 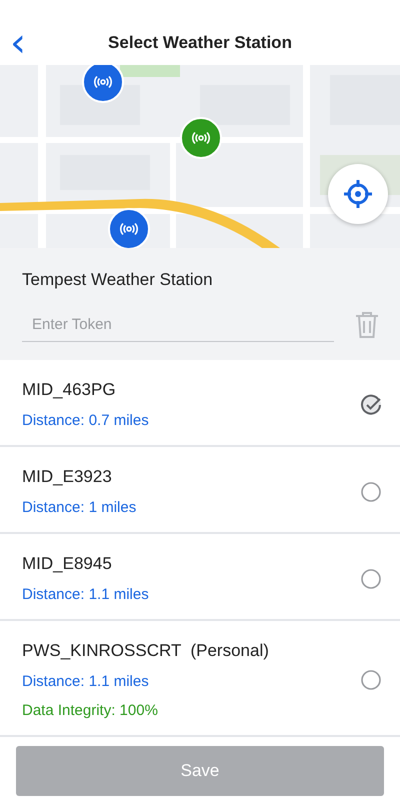 What do you see at coordinates (146, 651) in the screenshot?
I see `station-name: PWS_KINROSSCRT (Personal)` at bounding box center [146, 651].